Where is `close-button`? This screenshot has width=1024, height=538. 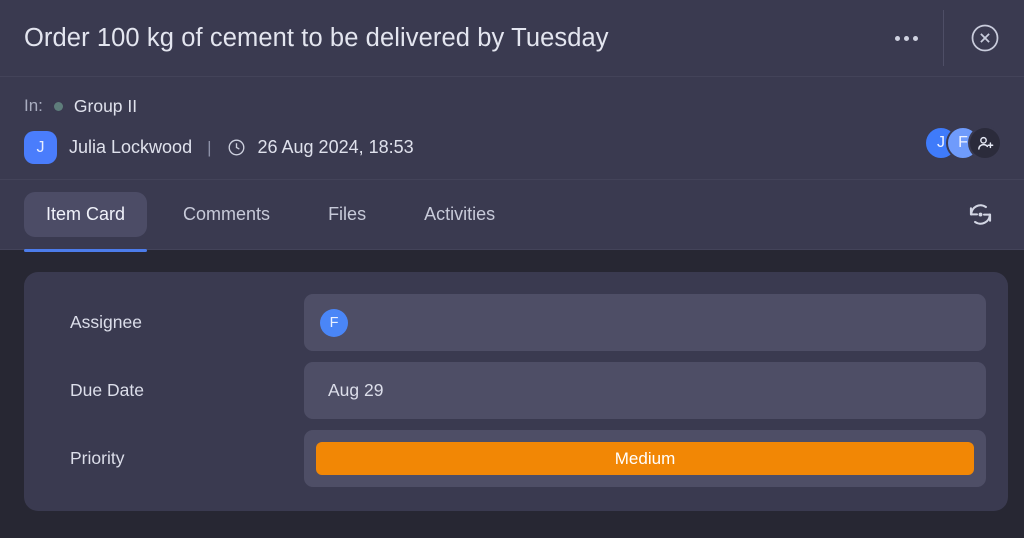 close-button is located at coordinates (985, 38).